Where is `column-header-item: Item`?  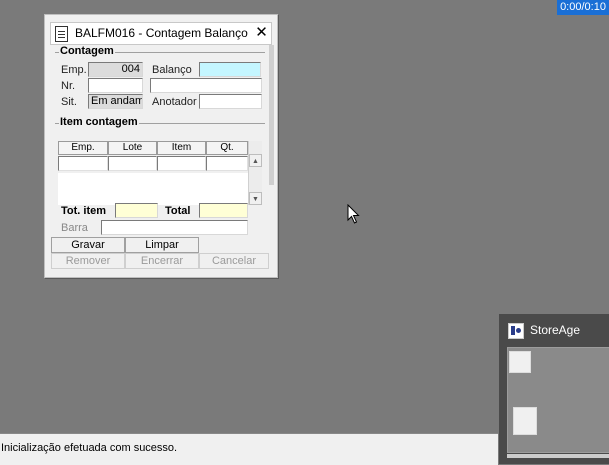
column-header-item: Item is located at coordinates (181, 148).